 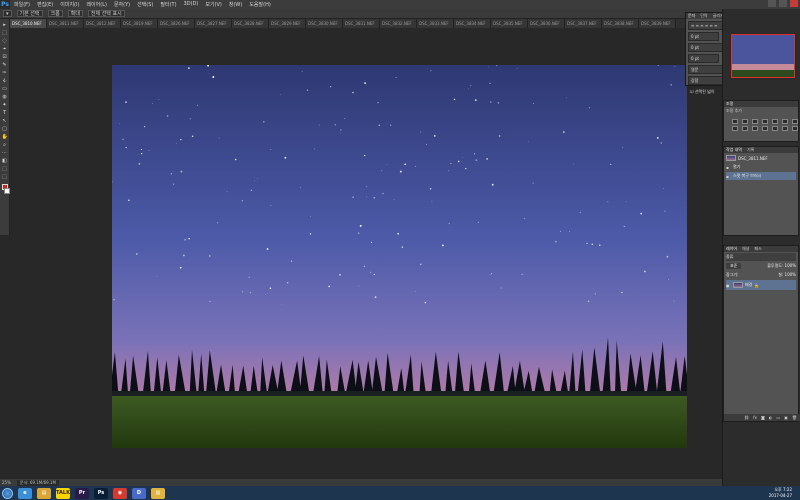 I want to click on history-item: DSC_3811.NEF, so click(x=761, y=158).